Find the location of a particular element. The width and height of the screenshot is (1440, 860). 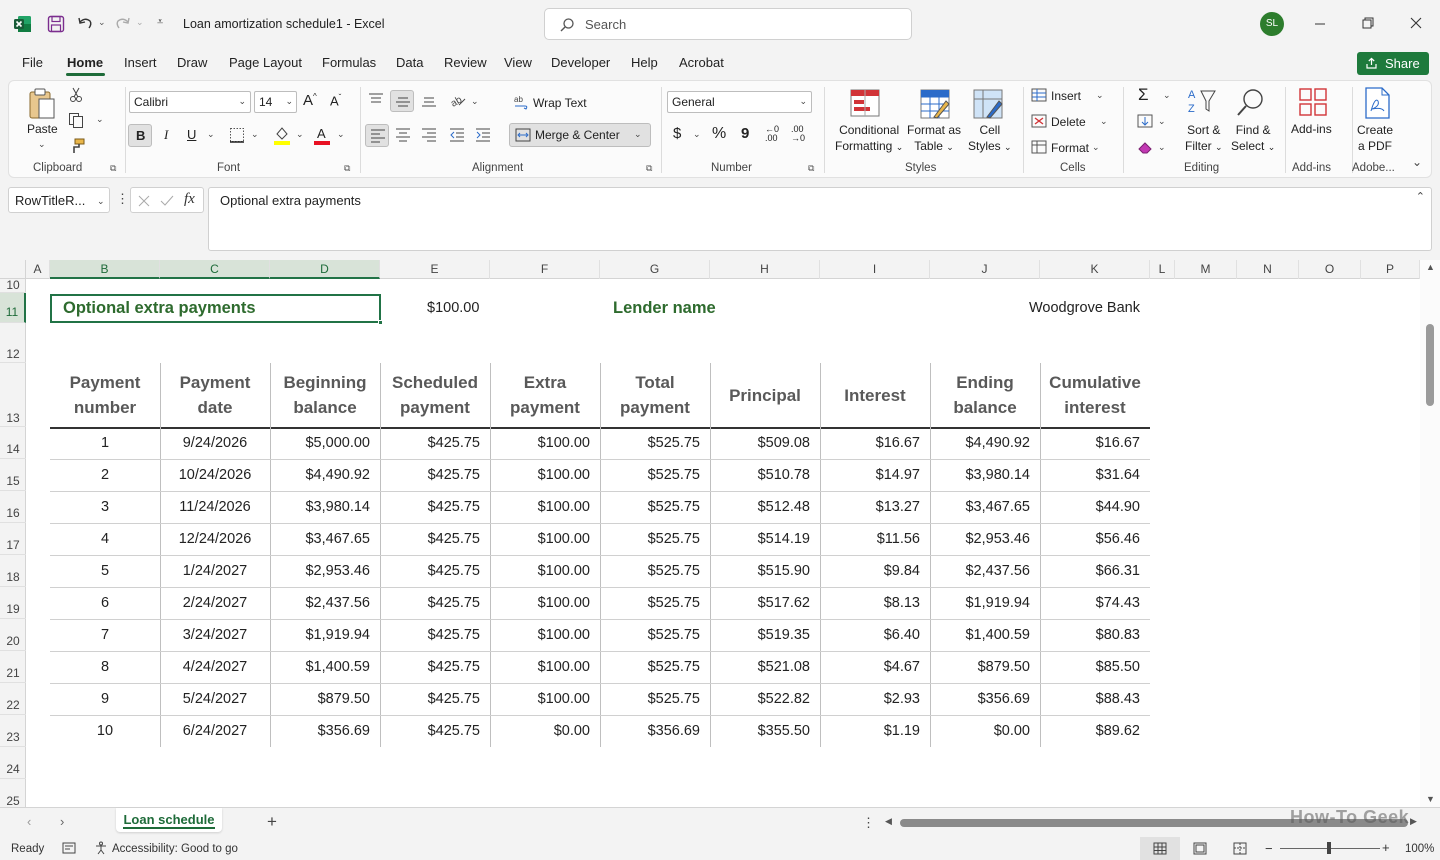

save-icon is located at coordinates (56, 24).